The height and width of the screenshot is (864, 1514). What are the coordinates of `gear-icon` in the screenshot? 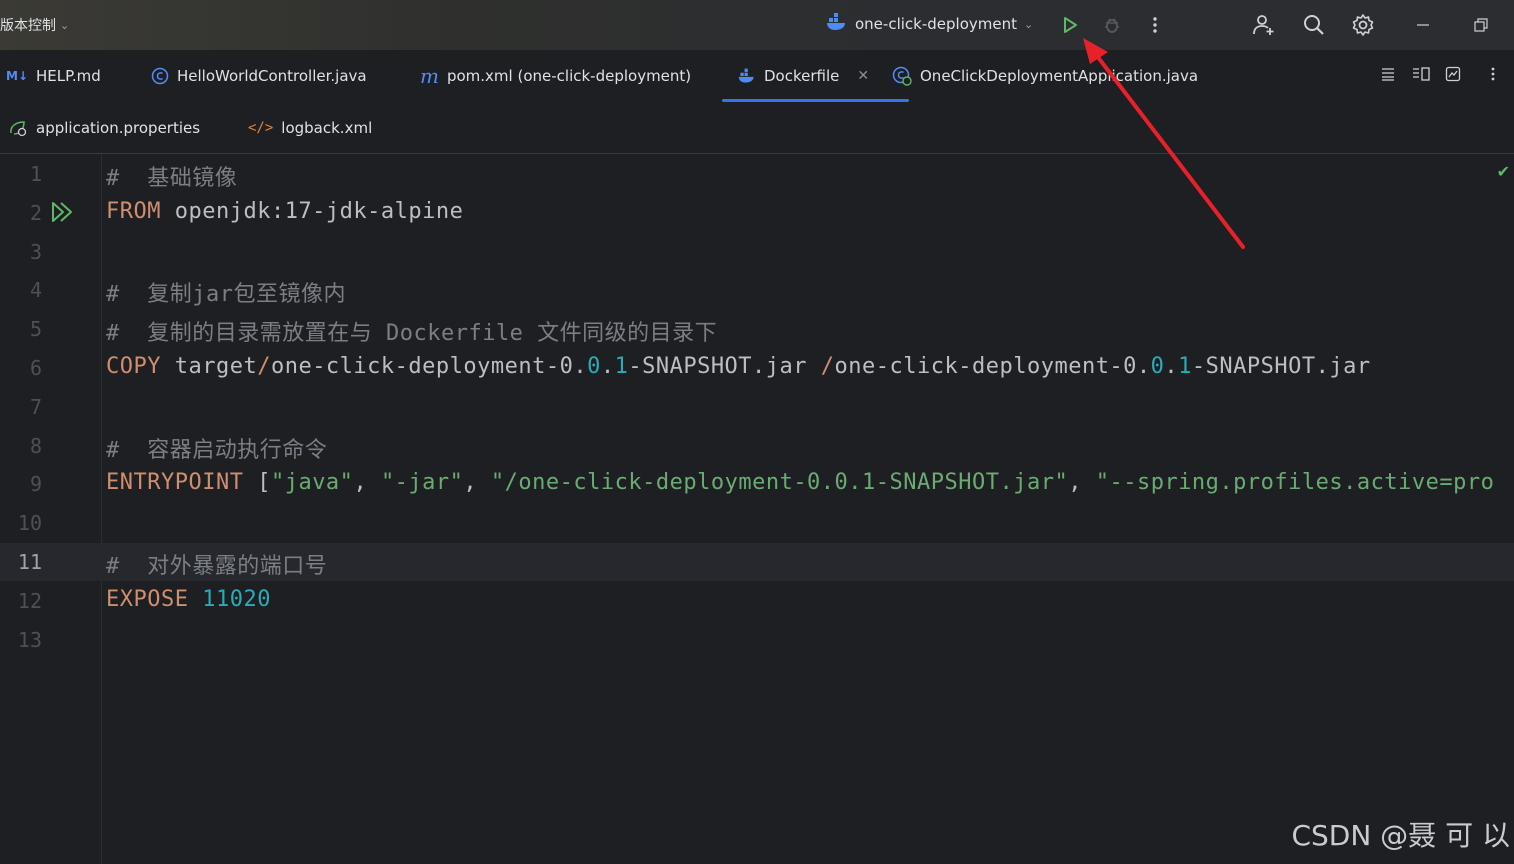 It's located at (1363, 25).